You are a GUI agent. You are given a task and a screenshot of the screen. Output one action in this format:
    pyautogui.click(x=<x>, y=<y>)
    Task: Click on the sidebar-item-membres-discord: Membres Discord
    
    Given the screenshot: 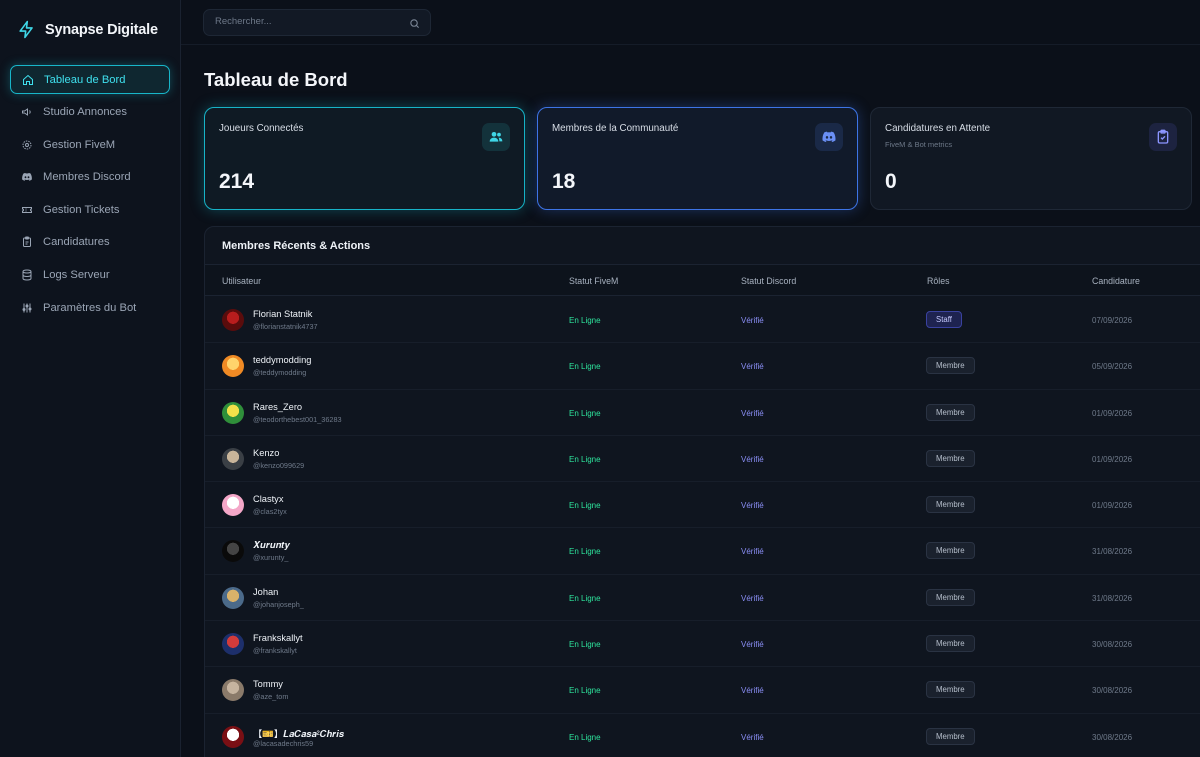 What is the action you would take?
    pyautogui.click(x=90, y=177)
    